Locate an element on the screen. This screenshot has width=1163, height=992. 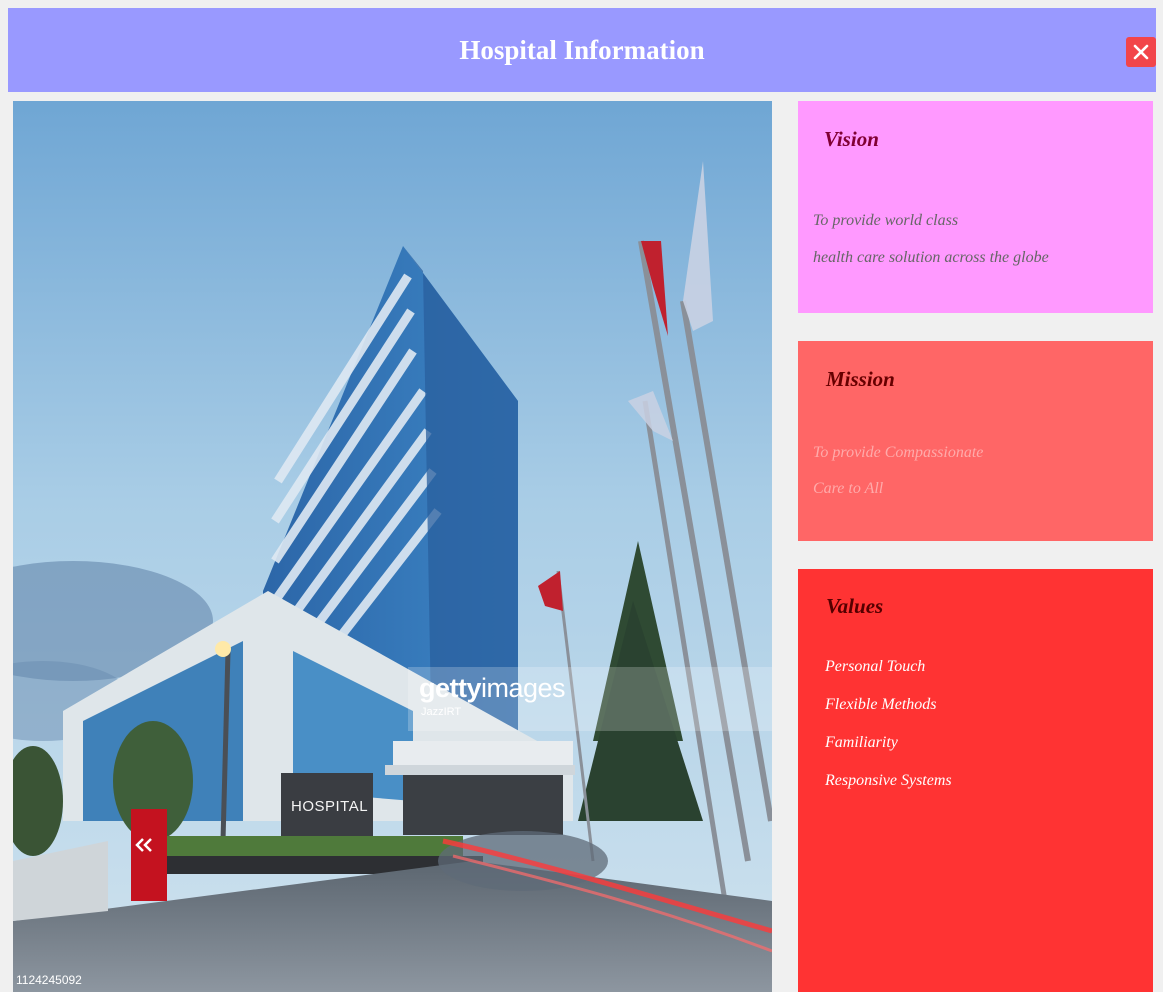
values-item: Personal Touch is located at coordinates (875, 666).